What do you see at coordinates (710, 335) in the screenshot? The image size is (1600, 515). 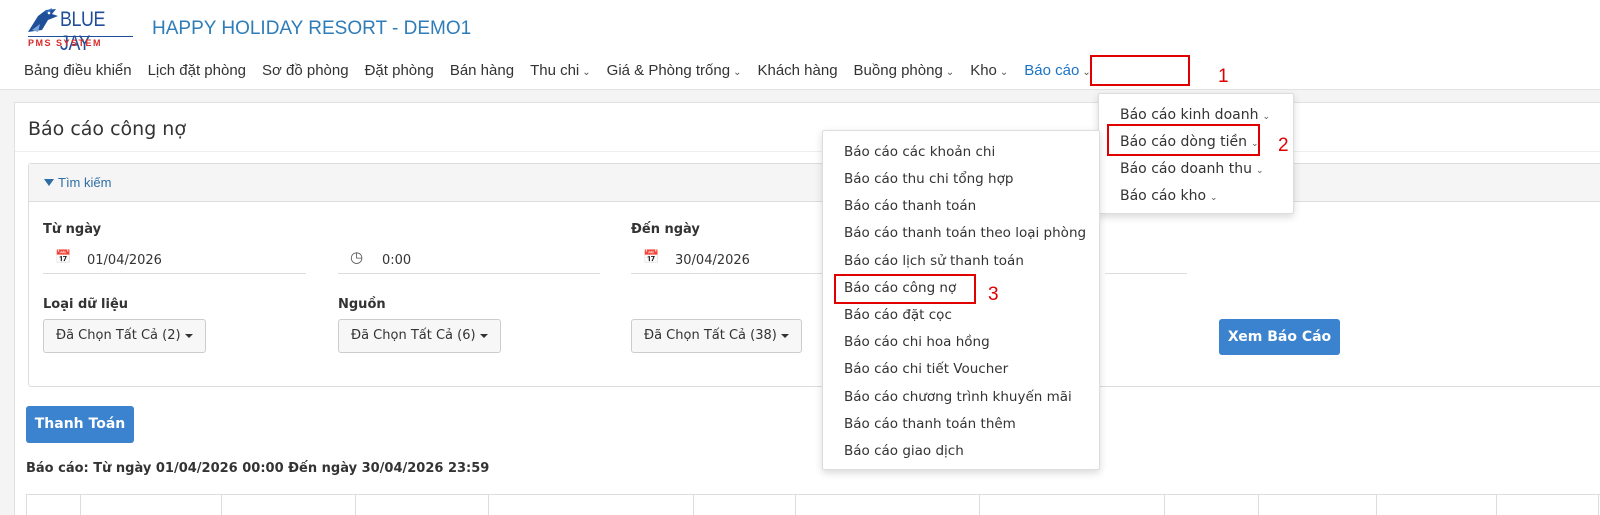 I see `select-value: Đã Chọn Tất Cả (38)` at bounding box center [710, 335].